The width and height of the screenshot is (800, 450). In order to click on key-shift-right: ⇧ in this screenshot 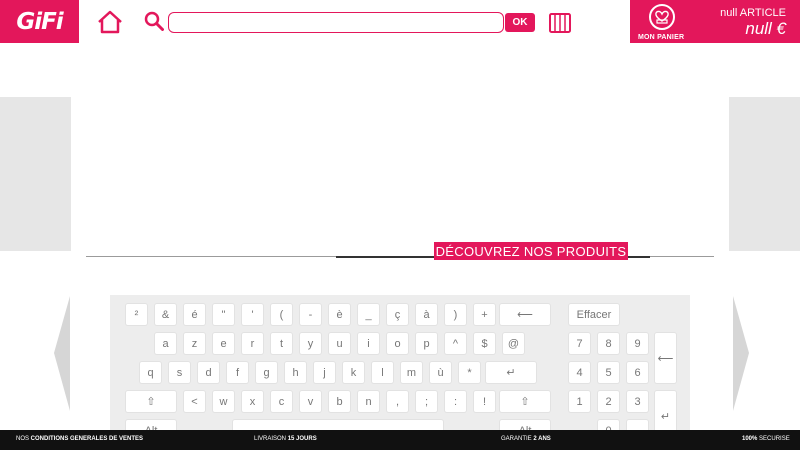, I will do `click(525, 401)`.